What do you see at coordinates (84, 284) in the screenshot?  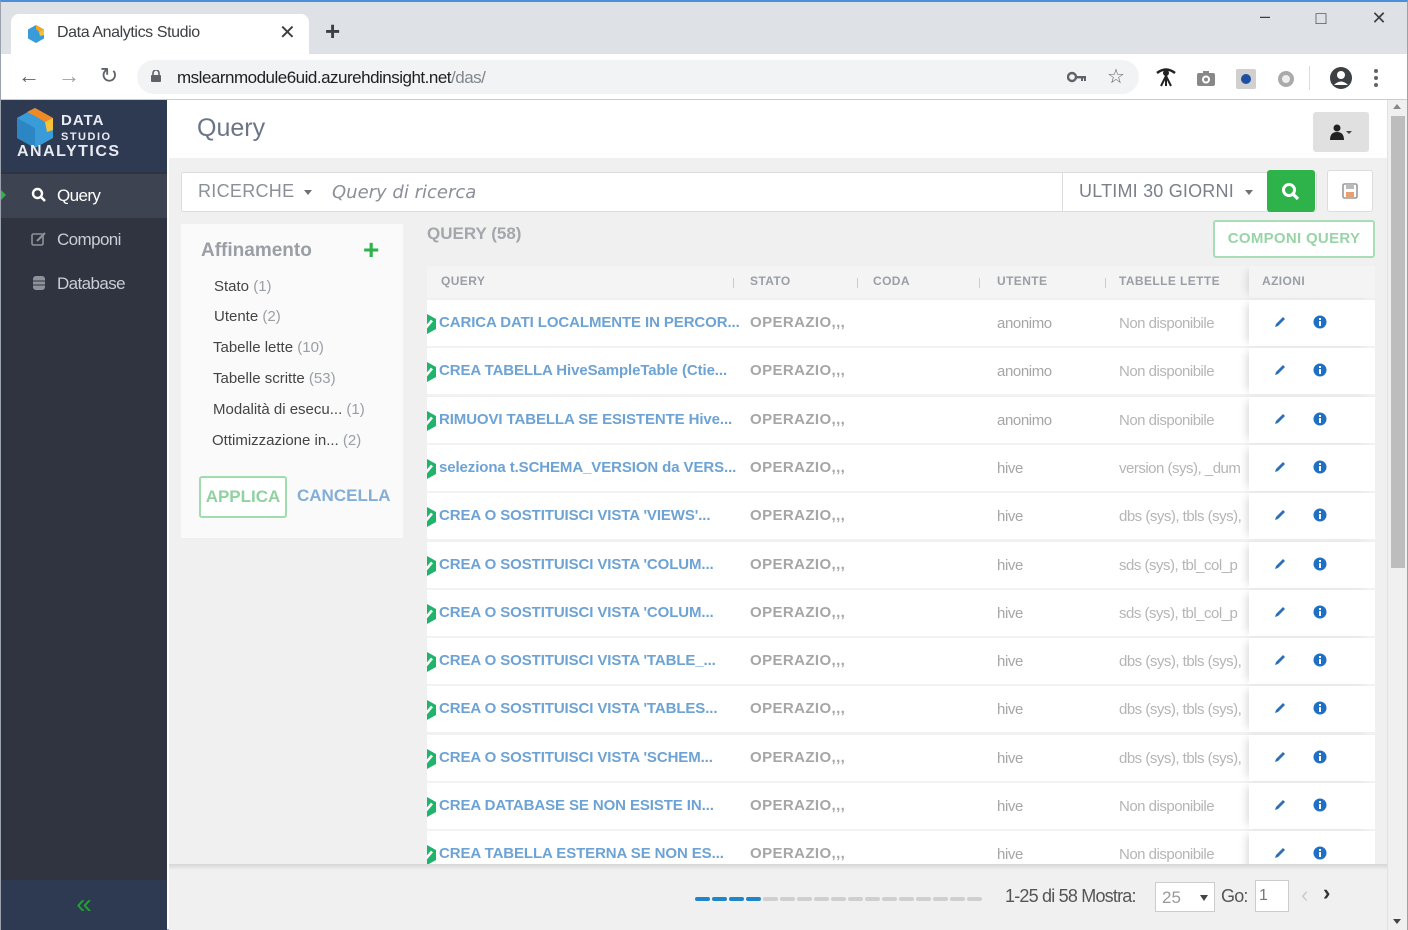 I see `sidebar-item-database: Database` at bounding box center [84, 284].